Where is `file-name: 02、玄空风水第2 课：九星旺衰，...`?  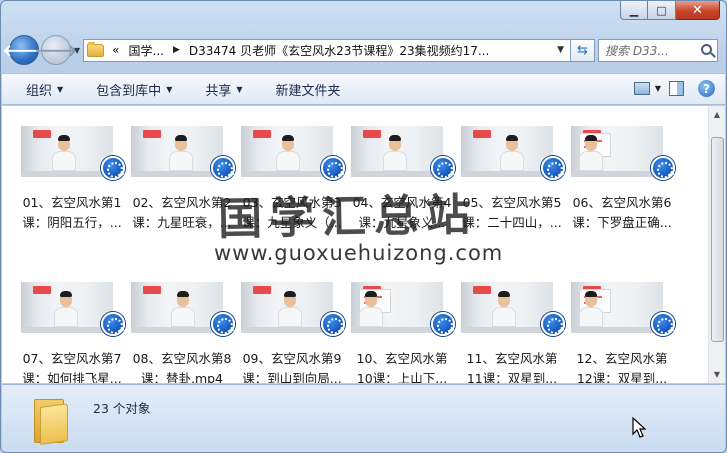
file-name: 02、玄空风水第2 课：九星旺衰，... is located at coordinates (182, 212).